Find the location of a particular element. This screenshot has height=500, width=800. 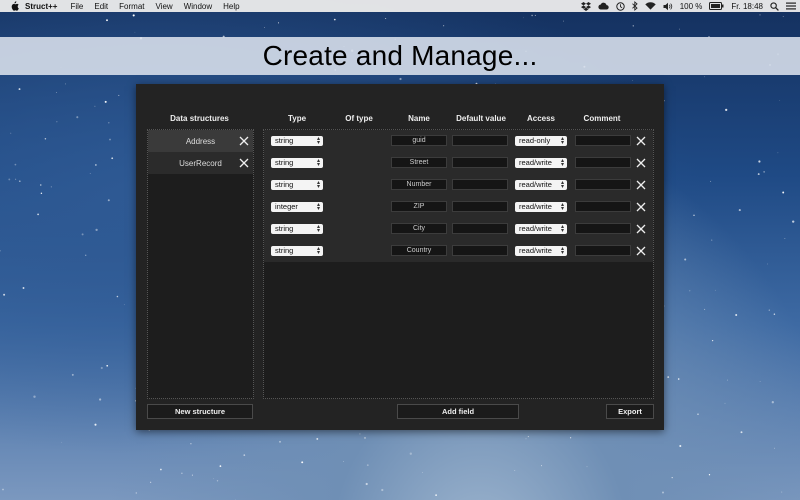

access-select: read-only ▴ ▾ is located at coordinates (541, 141).